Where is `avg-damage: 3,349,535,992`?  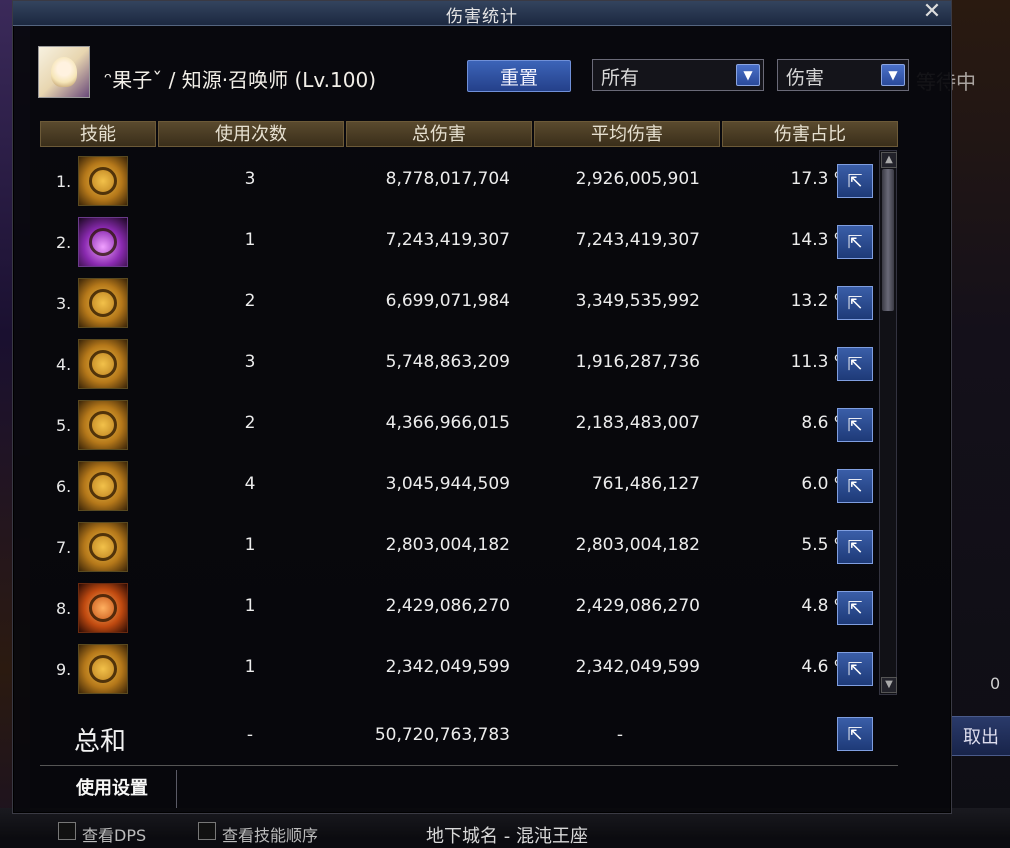
avg-damage: 3,349,535,992 is located at coordinates (637, 301).